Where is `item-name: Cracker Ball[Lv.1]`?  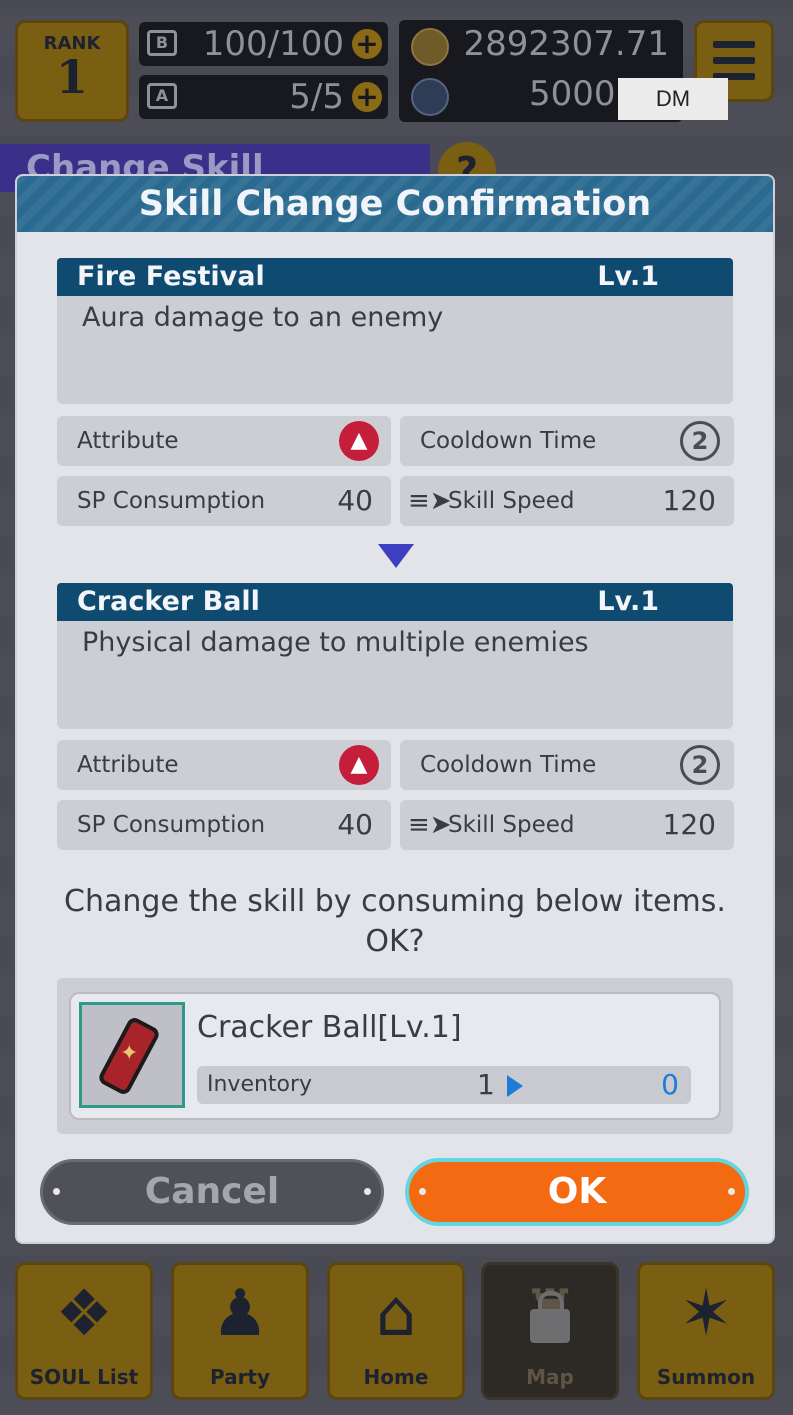 item-name: Cracker Ball[Lv.1] is located at coordinates (329, 1027).